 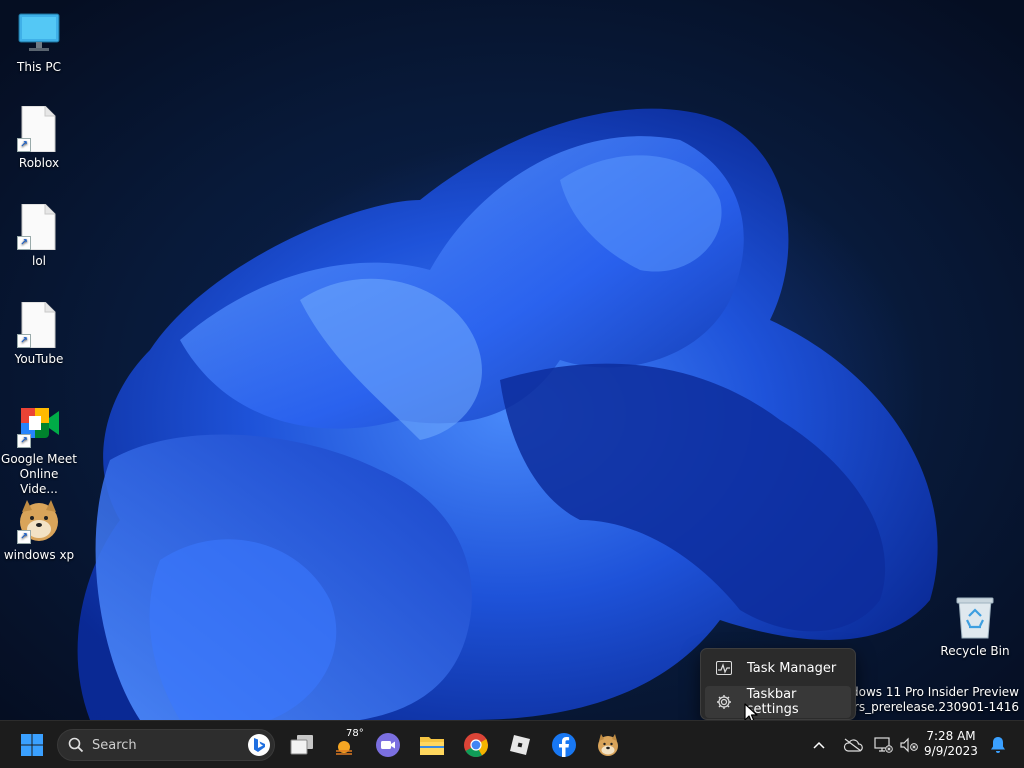 I want to click on teams-chat-button, so click(x=388, y=745).